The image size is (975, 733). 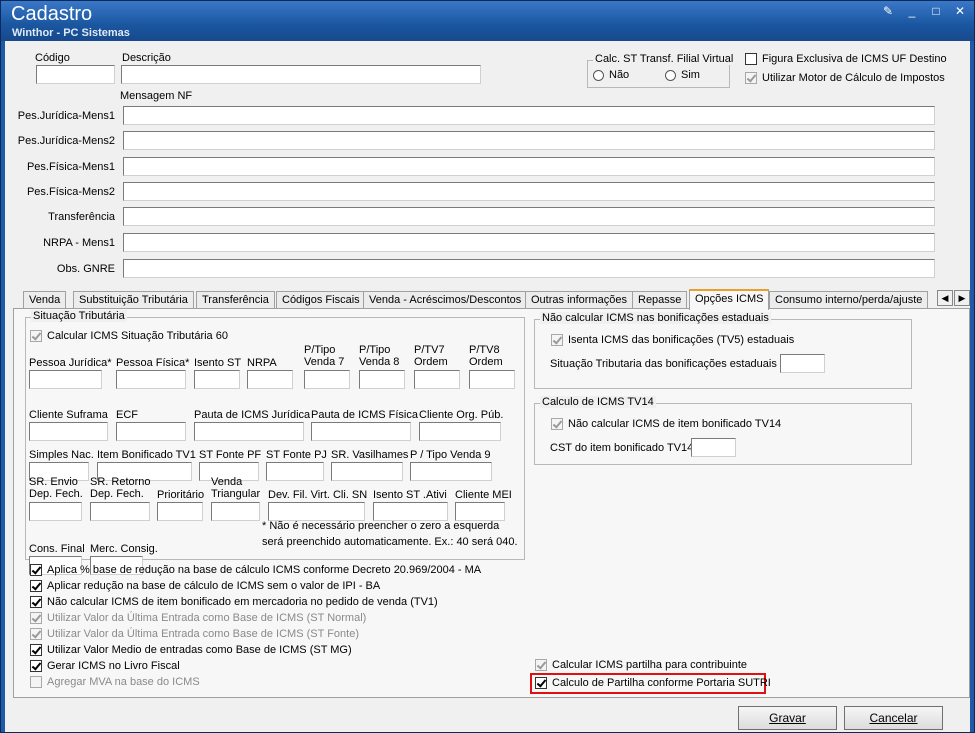 I want to click on calcular-st60-checkbox: Calcular ICMS Situação Tributária 60, so click(x=129, y=336).